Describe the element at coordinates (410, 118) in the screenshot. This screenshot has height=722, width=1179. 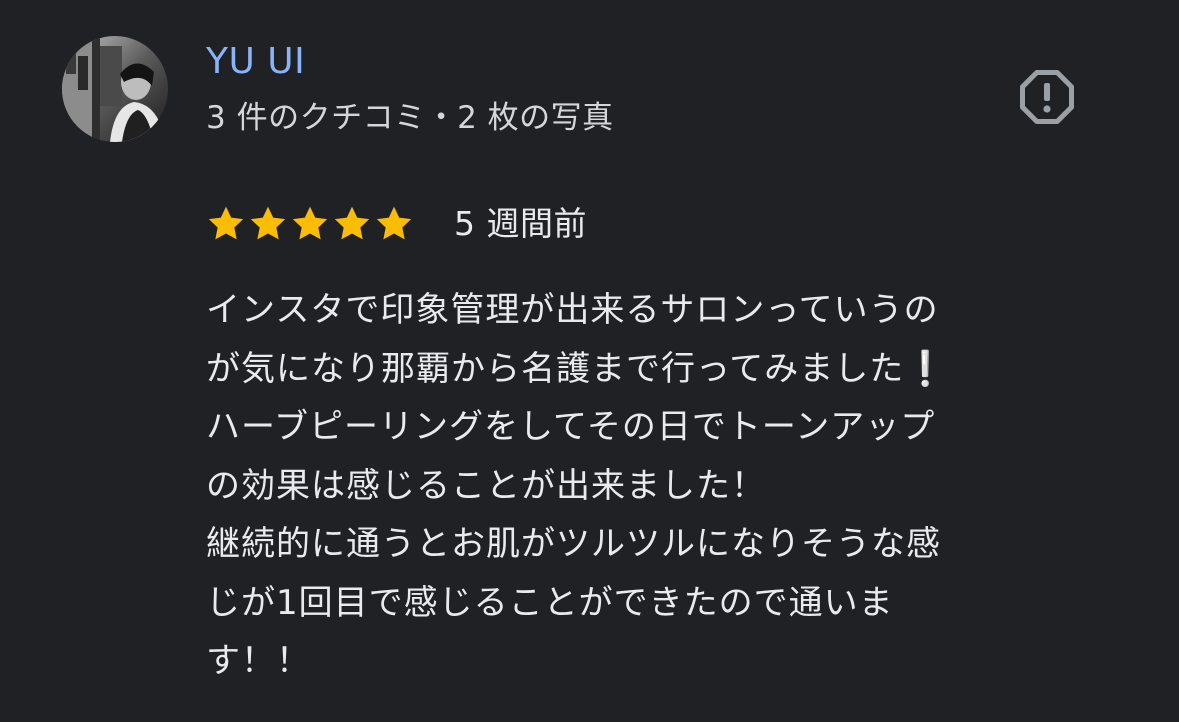
I see `reviewer-meta: 3 件のクチコミ・2 枚の写真` at that location.